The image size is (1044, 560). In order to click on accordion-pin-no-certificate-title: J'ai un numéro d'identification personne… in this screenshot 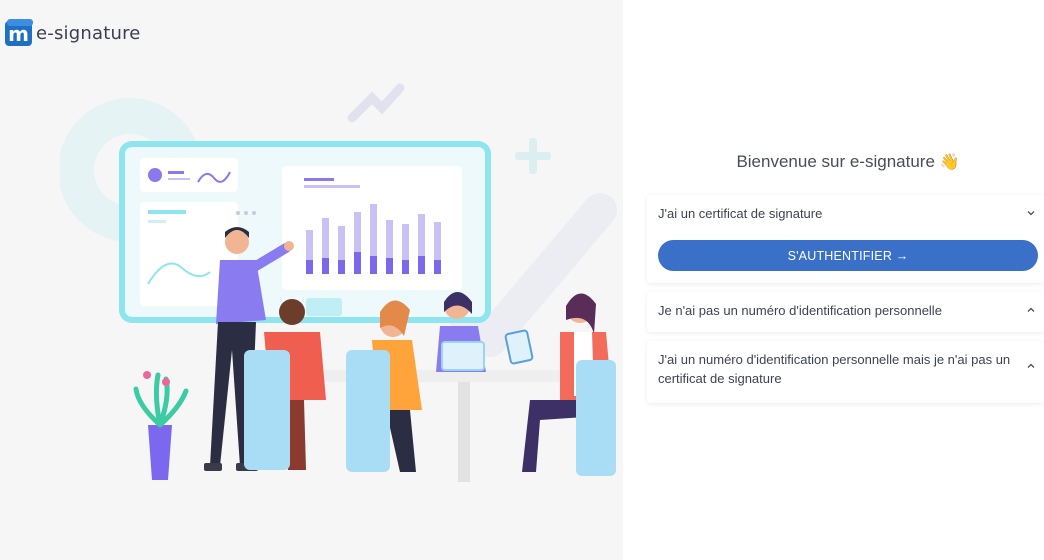, I will do `click(834, 369)`.